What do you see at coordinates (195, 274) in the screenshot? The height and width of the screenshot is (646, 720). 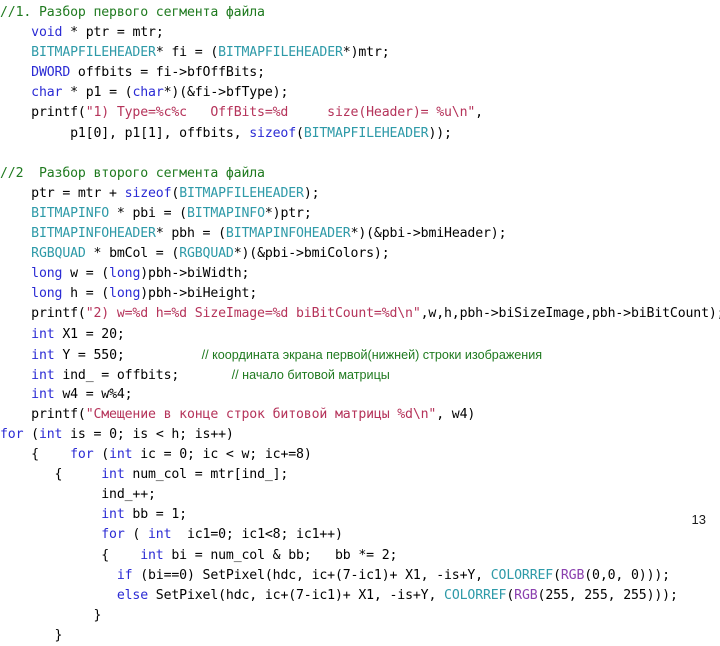 I see `code-token-plain: )pbh->biWidth;` at bounding box center [195, 274].